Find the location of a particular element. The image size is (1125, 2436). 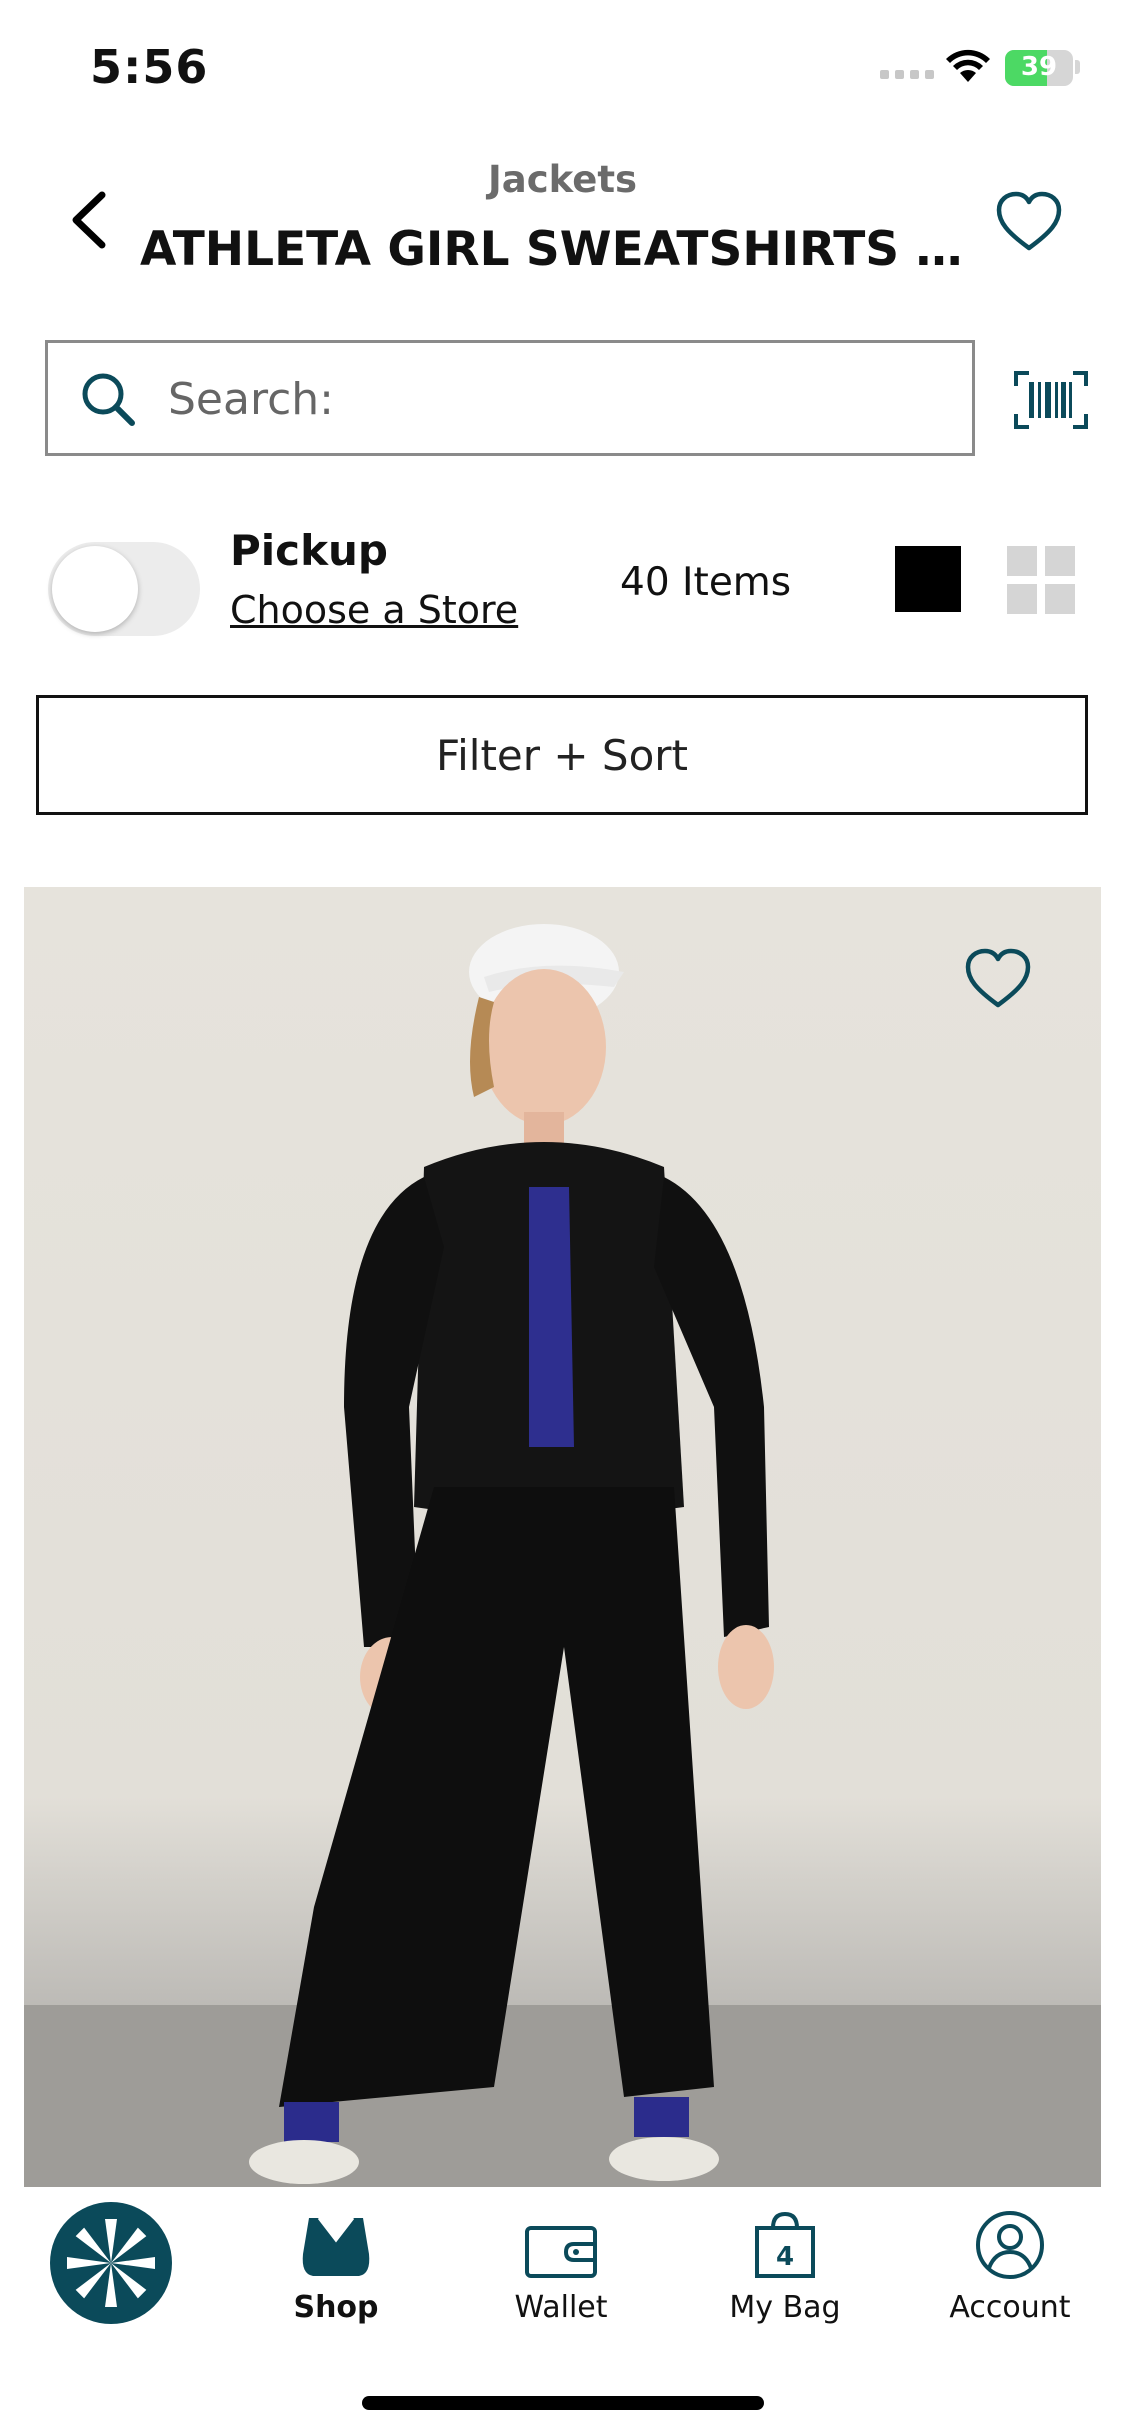

single-column-view-icon is located at coordinates (928, 579).